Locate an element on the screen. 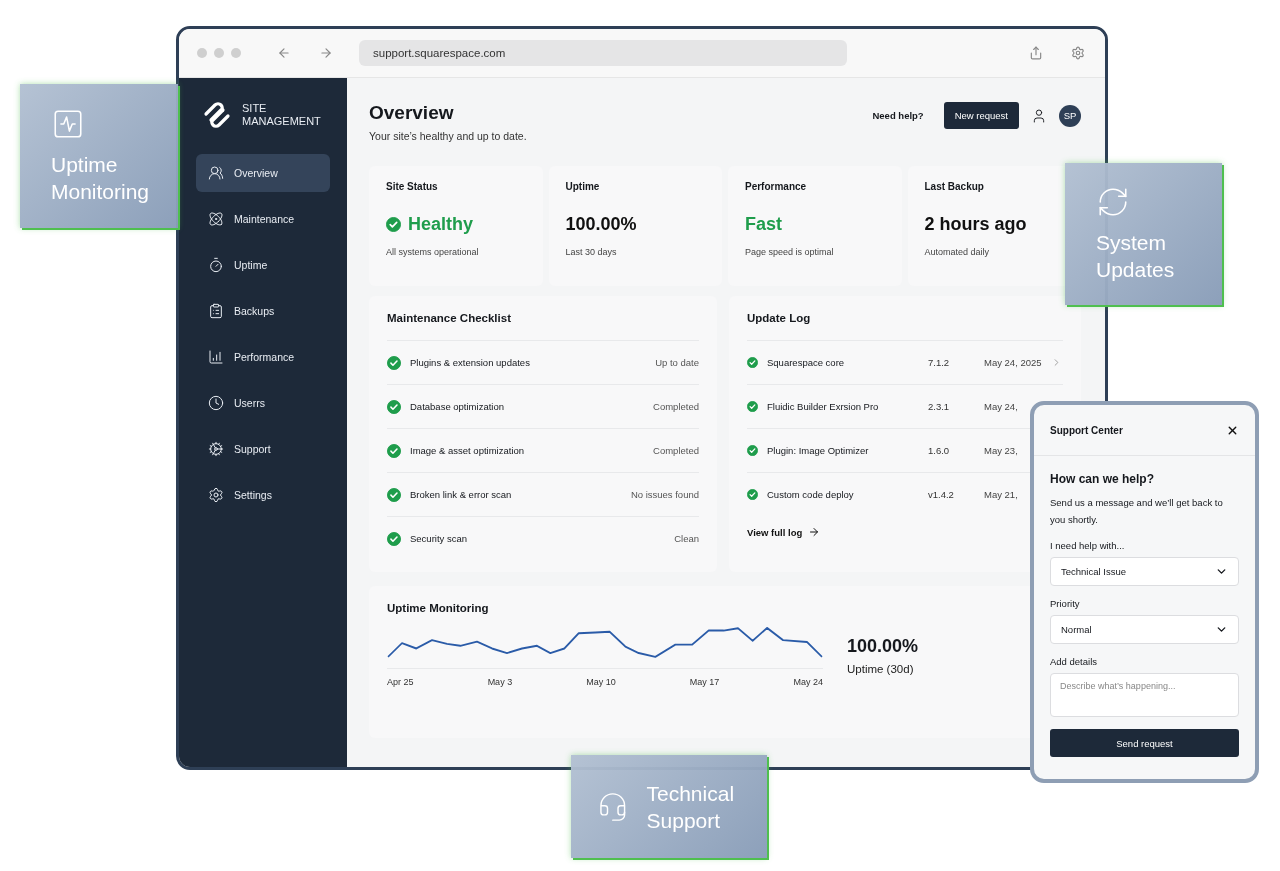 This screenshot has height=871, width=1280. update-version: 1.6.0 is located at coordinates (939, 450).